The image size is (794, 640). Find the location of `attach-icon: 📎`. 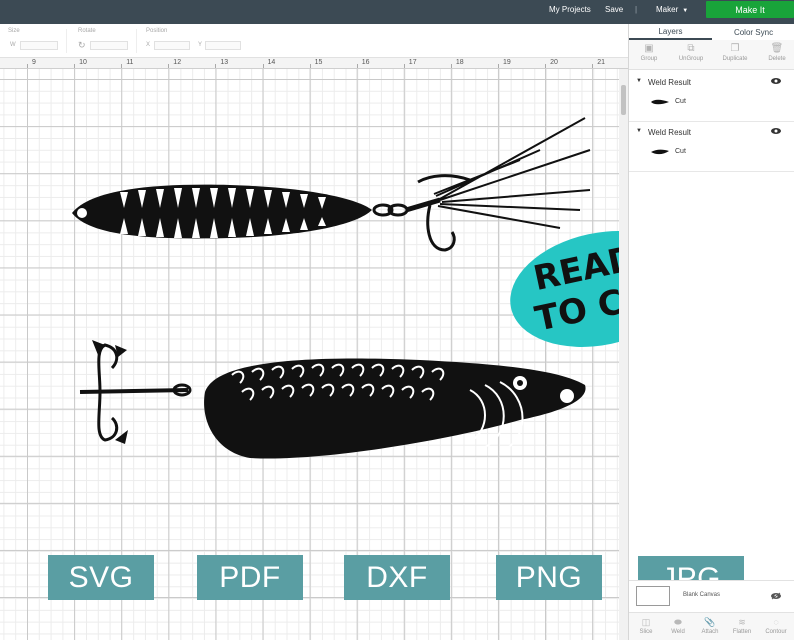

attach-icon: 📎 is located at coordinates (710, 622).